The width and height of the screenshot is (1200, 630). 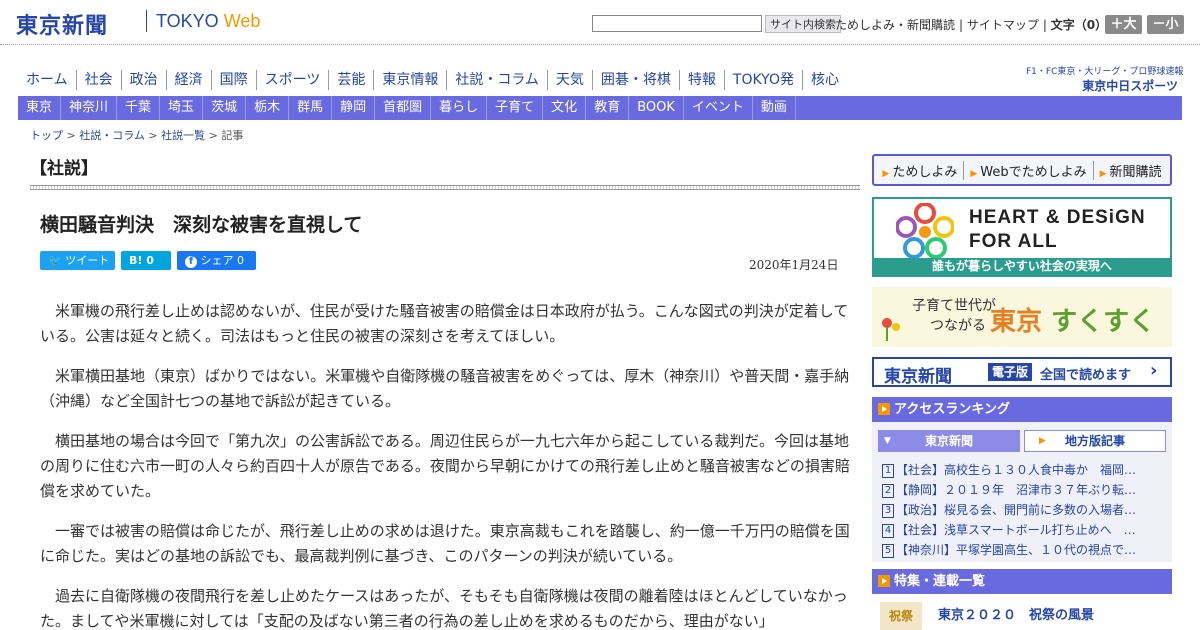 I want to click on subscribe-link: ▶ 新聞購読, so click(x=1131, y=170).